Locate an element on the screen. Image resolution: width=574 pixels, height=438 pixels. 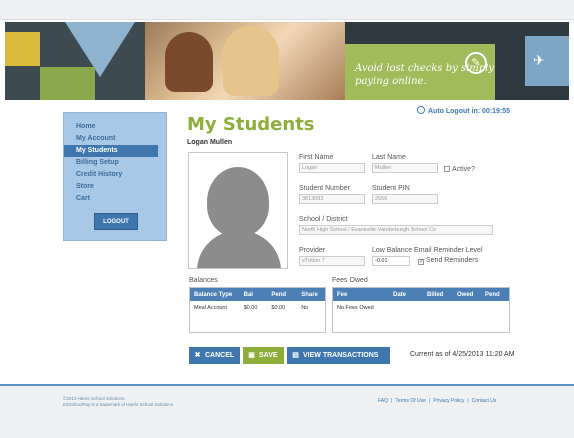
student-number-field: 3813093 is located at coordinates (332, 199).